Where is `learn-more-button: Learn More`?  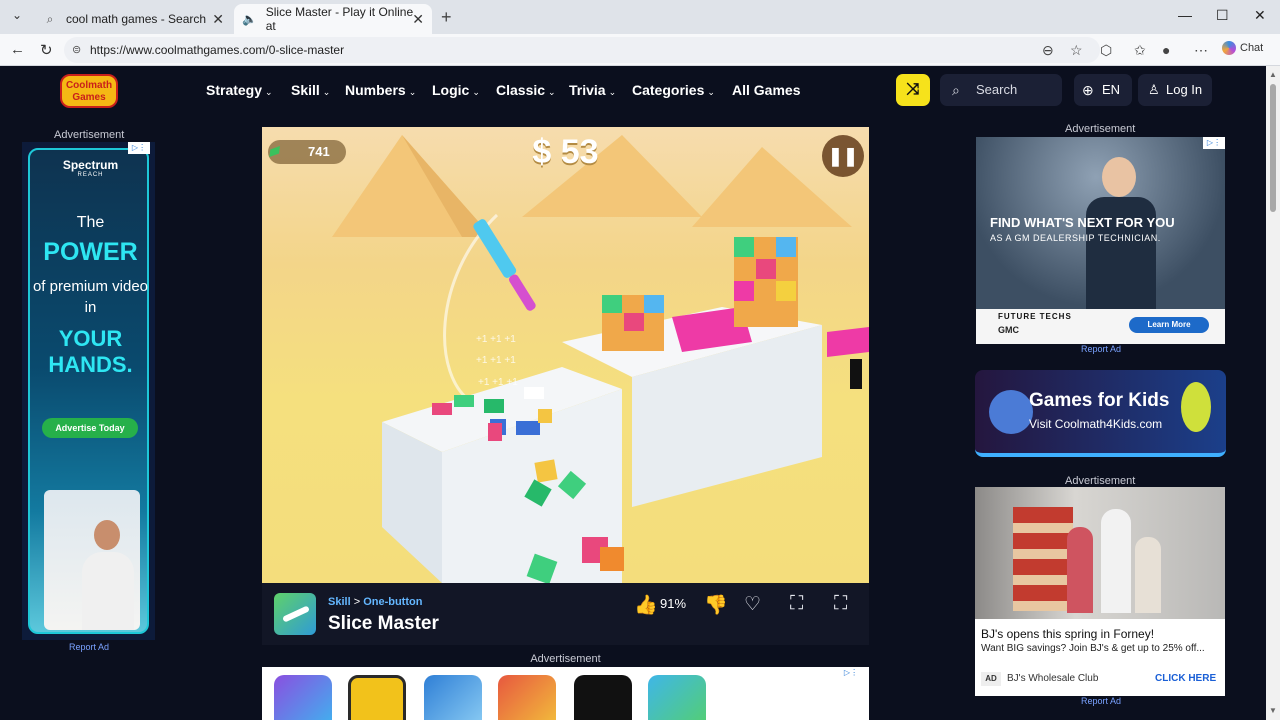
learn-more-button: Learn More is located at coordinates (1169, 325).